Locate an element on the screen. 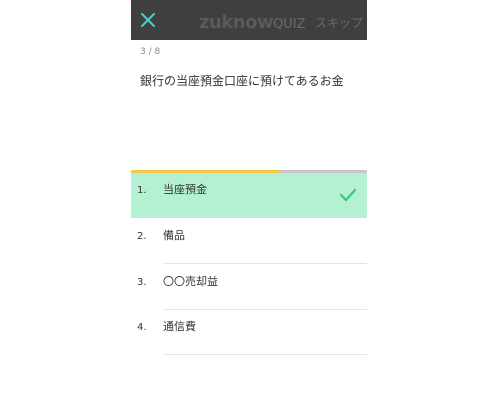 The width and height of the screenshot is (500, 400). question-counter: 3 / 8 is located at coordinates (150, 52).